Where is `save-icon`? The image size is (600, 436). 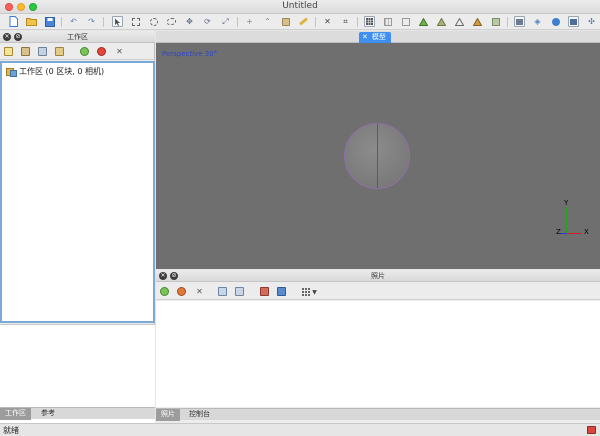 save-icon is located at coordinates (49, 21).